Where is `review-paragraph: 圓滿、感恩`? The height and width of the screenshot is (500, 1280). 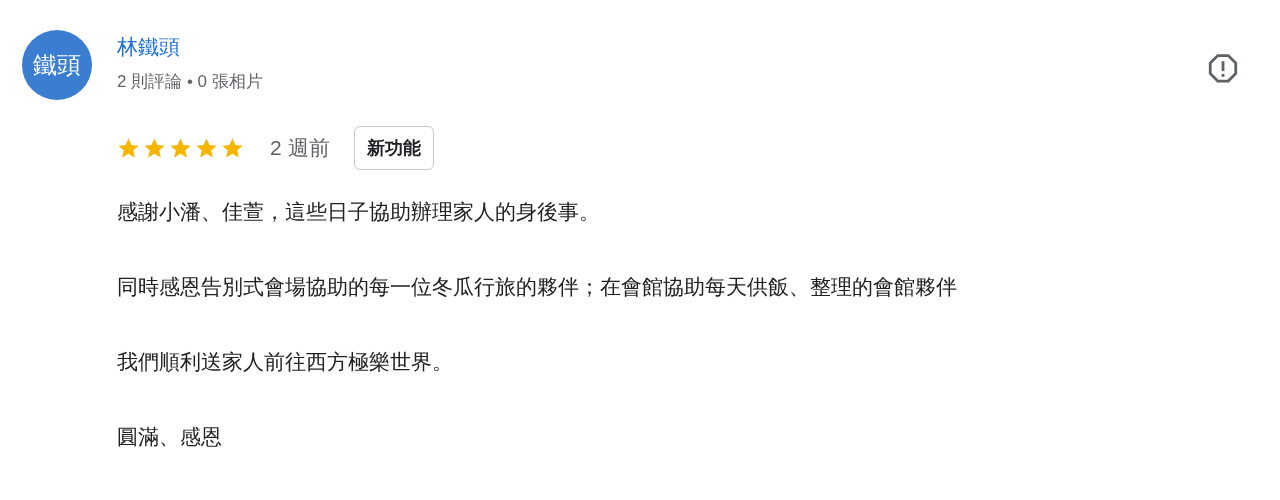
review-paragraph: 圓滿、感恩 is located at coordinates (170, 437).